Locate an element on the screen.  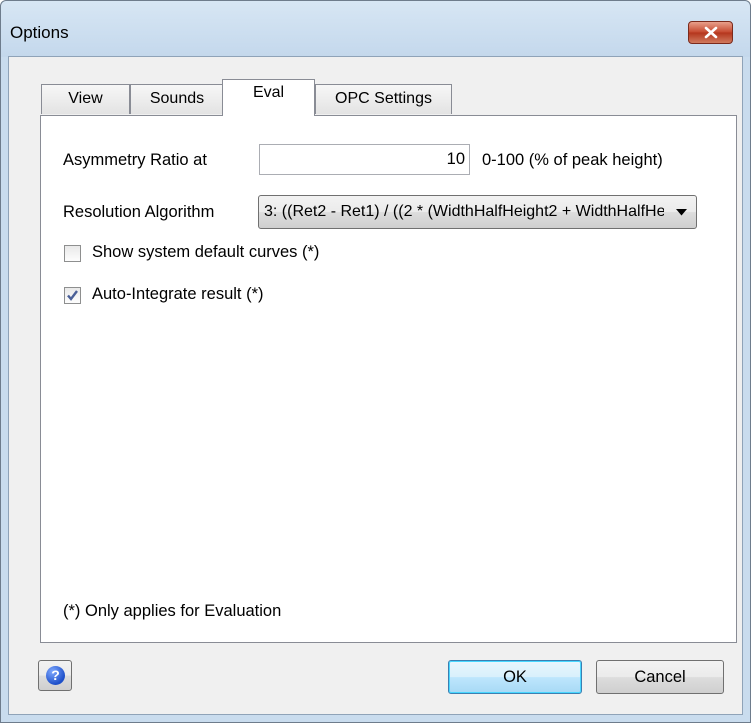
show-default-curves-label: Show system default curves (*) is located at coordinates (205, 252).